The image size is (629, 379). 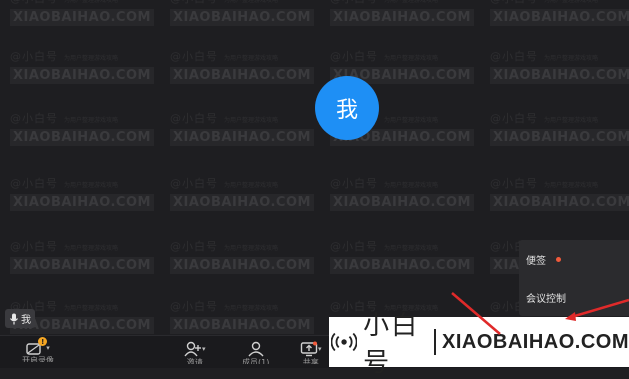 What do you see at coordinates (574, 278) in the screenshot?
I see `more-menu: 便签 会议控制` at bounding box center [574, 278].